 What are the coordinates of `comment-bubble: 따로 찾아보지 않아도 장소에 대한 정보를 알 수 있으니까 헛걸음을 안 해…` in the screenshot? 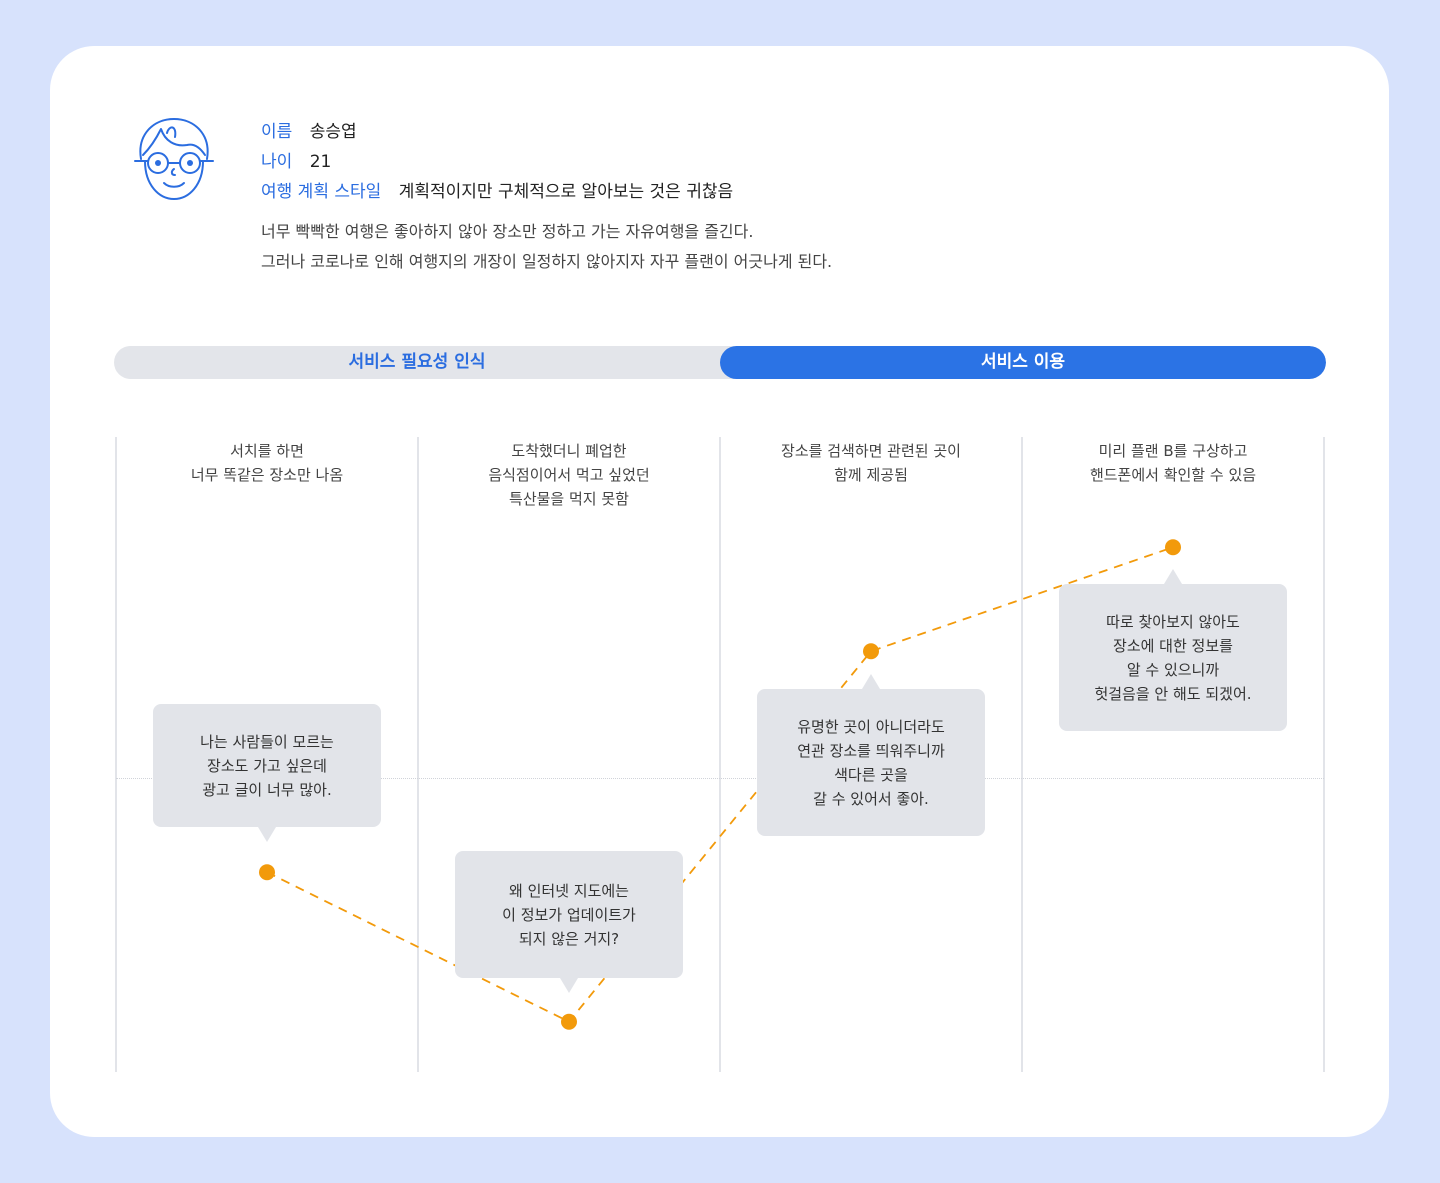 It's located at (1173, 650).